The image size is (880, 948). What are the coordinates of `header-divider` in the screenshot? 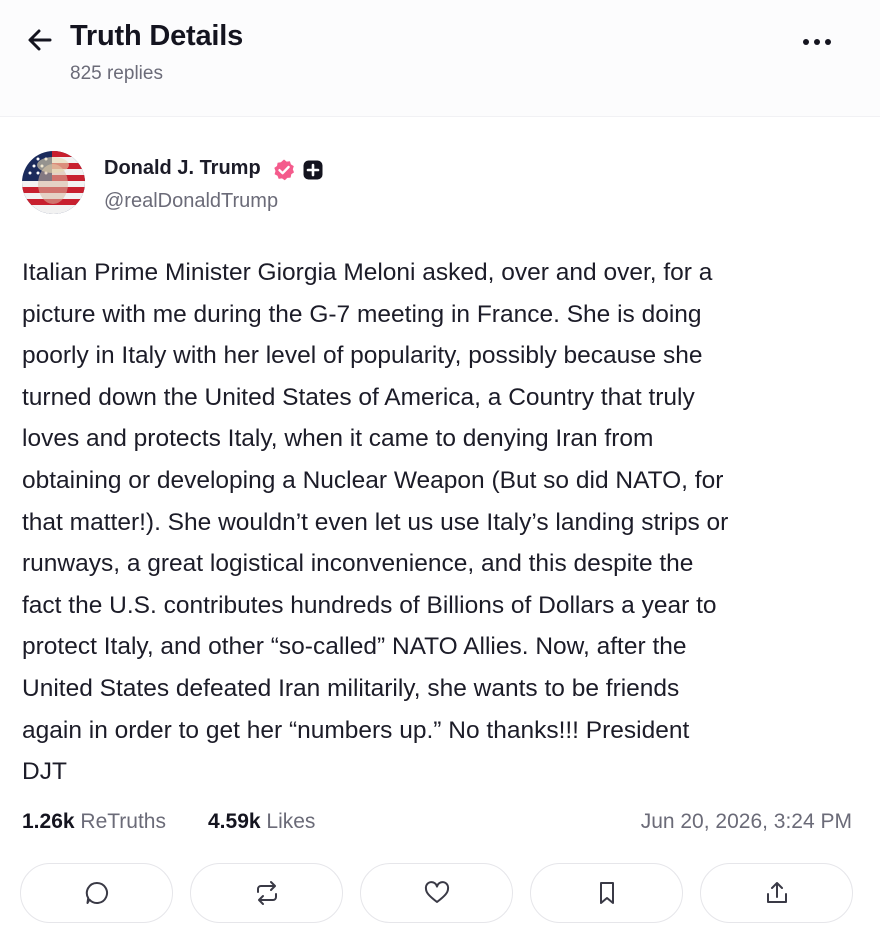 It's located at (440, 116).